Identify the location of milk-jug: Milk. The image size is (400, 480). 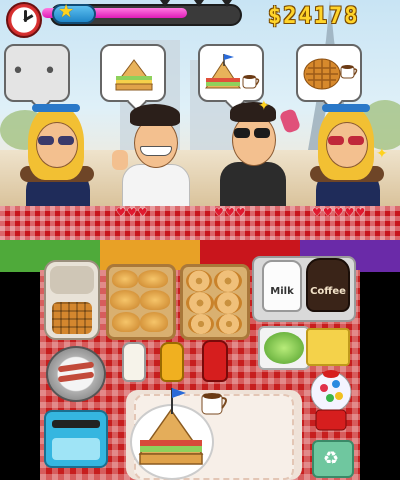
(282, 286).